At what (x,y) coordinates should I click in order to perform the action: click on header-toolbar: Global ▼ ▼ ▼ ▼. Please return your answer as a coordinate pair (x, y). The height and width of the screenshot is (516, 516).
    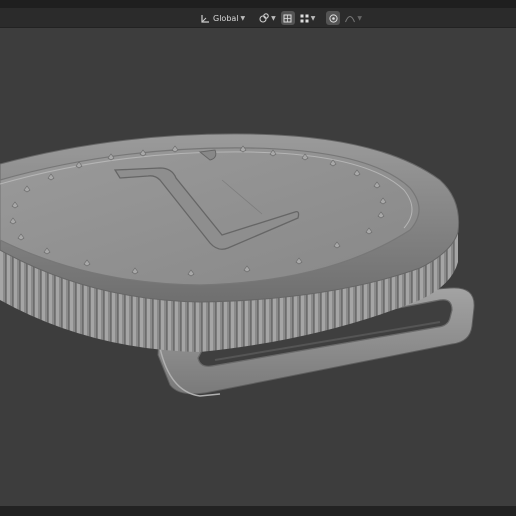
    Looking at the image, I should click on (281, 18).